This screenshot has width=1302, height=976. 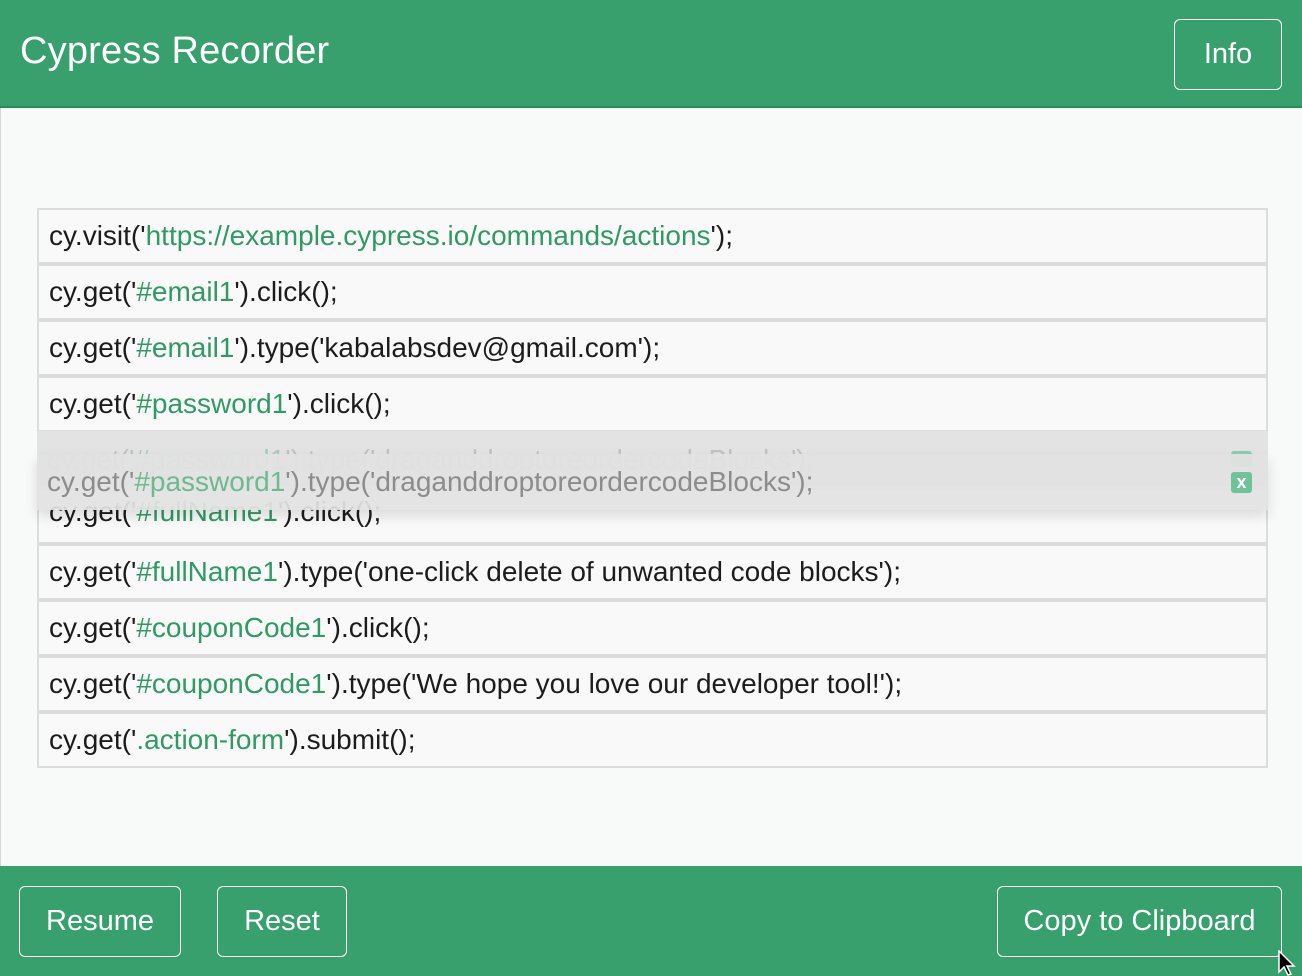 What do you see at coordinates (652, 404) in the screenshot?
I see `code-block: cy.get('#password1').click();` at bounding box center [652, 404].